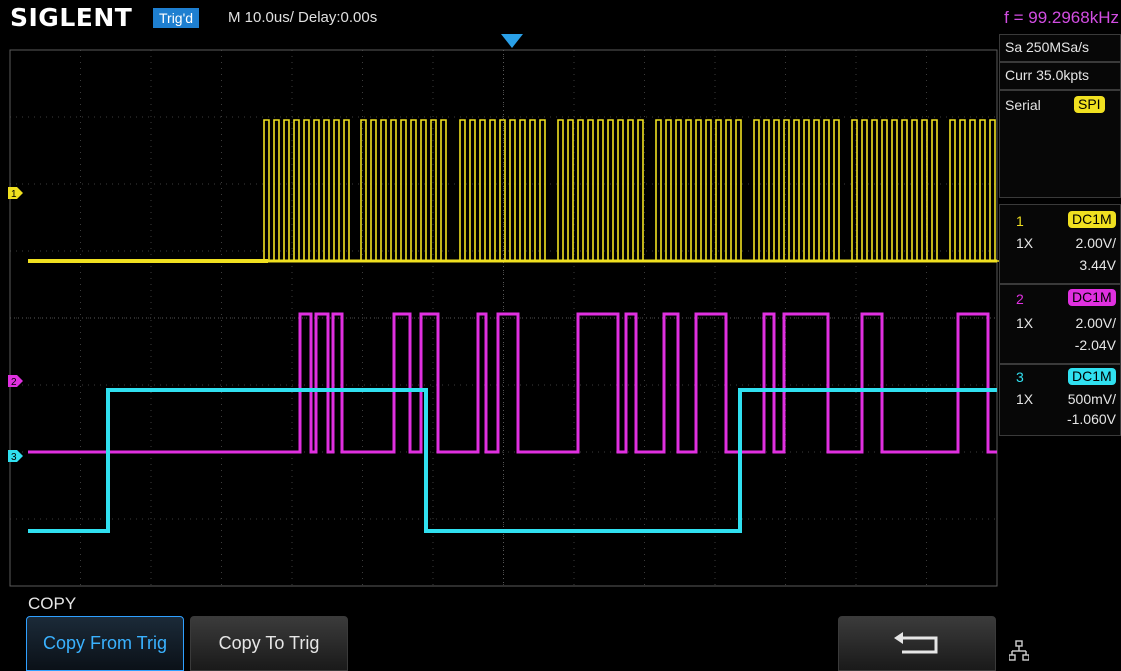  I want to click on channel-2-number: 2, so click(1020, 299).